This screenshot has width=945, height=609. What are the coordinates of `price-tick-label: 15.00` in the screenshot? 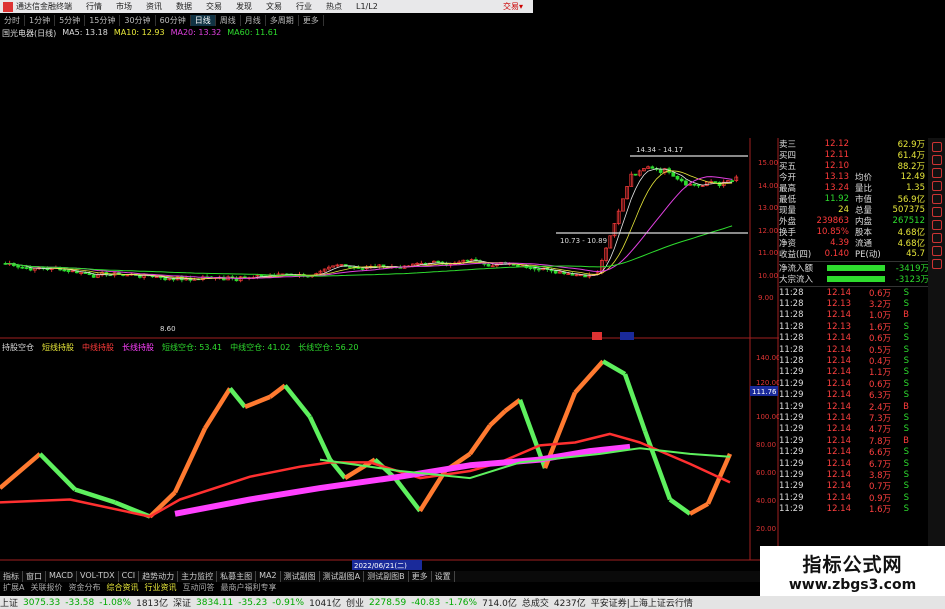 It's located at (768, 163).